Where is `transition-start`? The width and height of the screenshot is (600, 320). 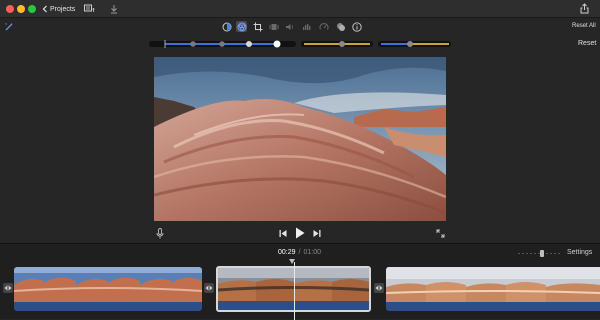
transition-start is located at coordinates (8, 288).